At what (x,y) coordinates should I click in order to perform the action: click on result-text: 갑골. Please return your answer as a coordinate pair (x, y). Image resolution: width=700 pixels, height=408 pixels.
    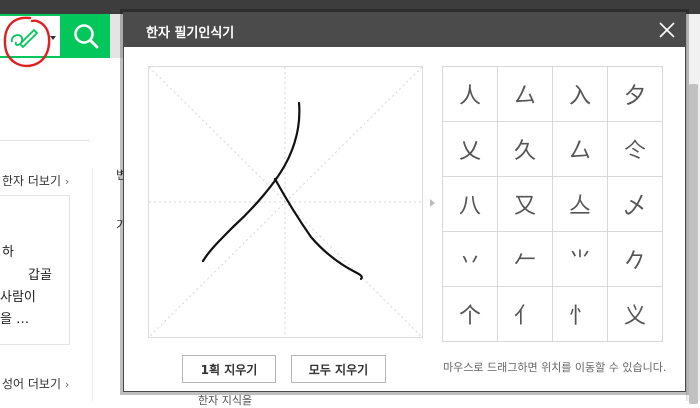
    Looking at the image, I should click on (40, 275).